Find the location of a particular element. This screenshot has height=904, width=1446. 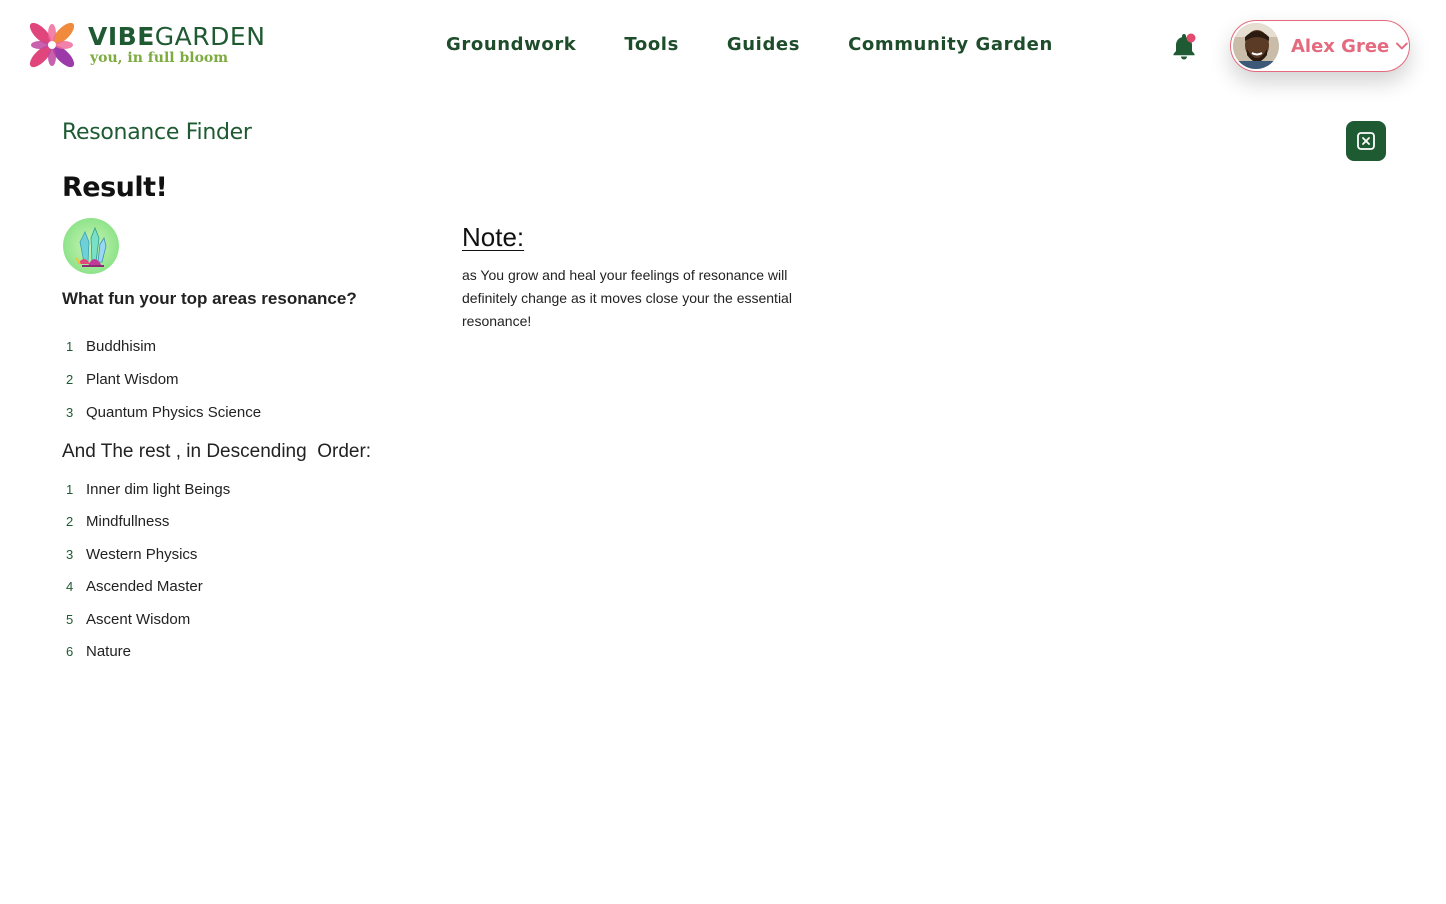

user-name: Alex Gree is located at coordinates (1340, 46).